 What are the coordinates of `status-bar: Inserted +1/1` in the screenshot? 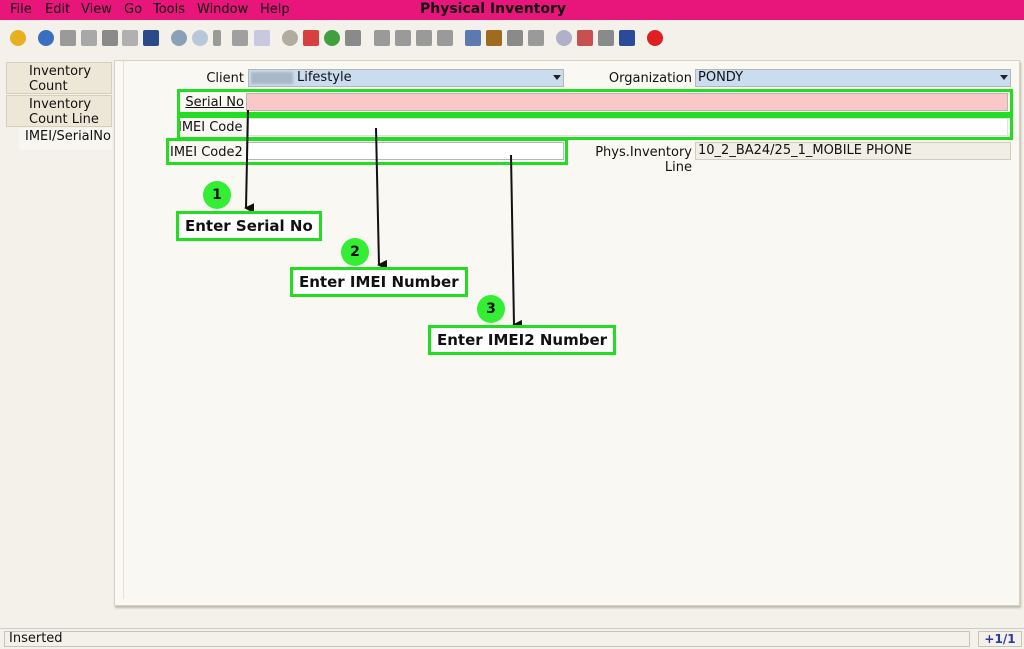 It's located at (512, 638).